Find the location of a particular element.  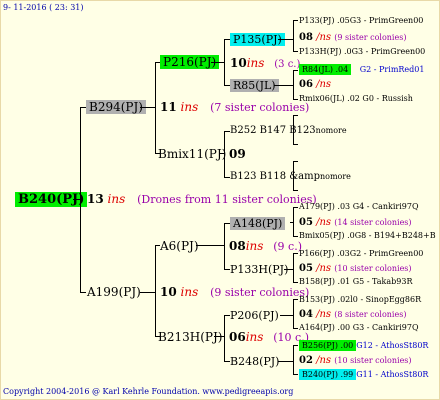

p206-top-stub is located at coordinates (295, 299).